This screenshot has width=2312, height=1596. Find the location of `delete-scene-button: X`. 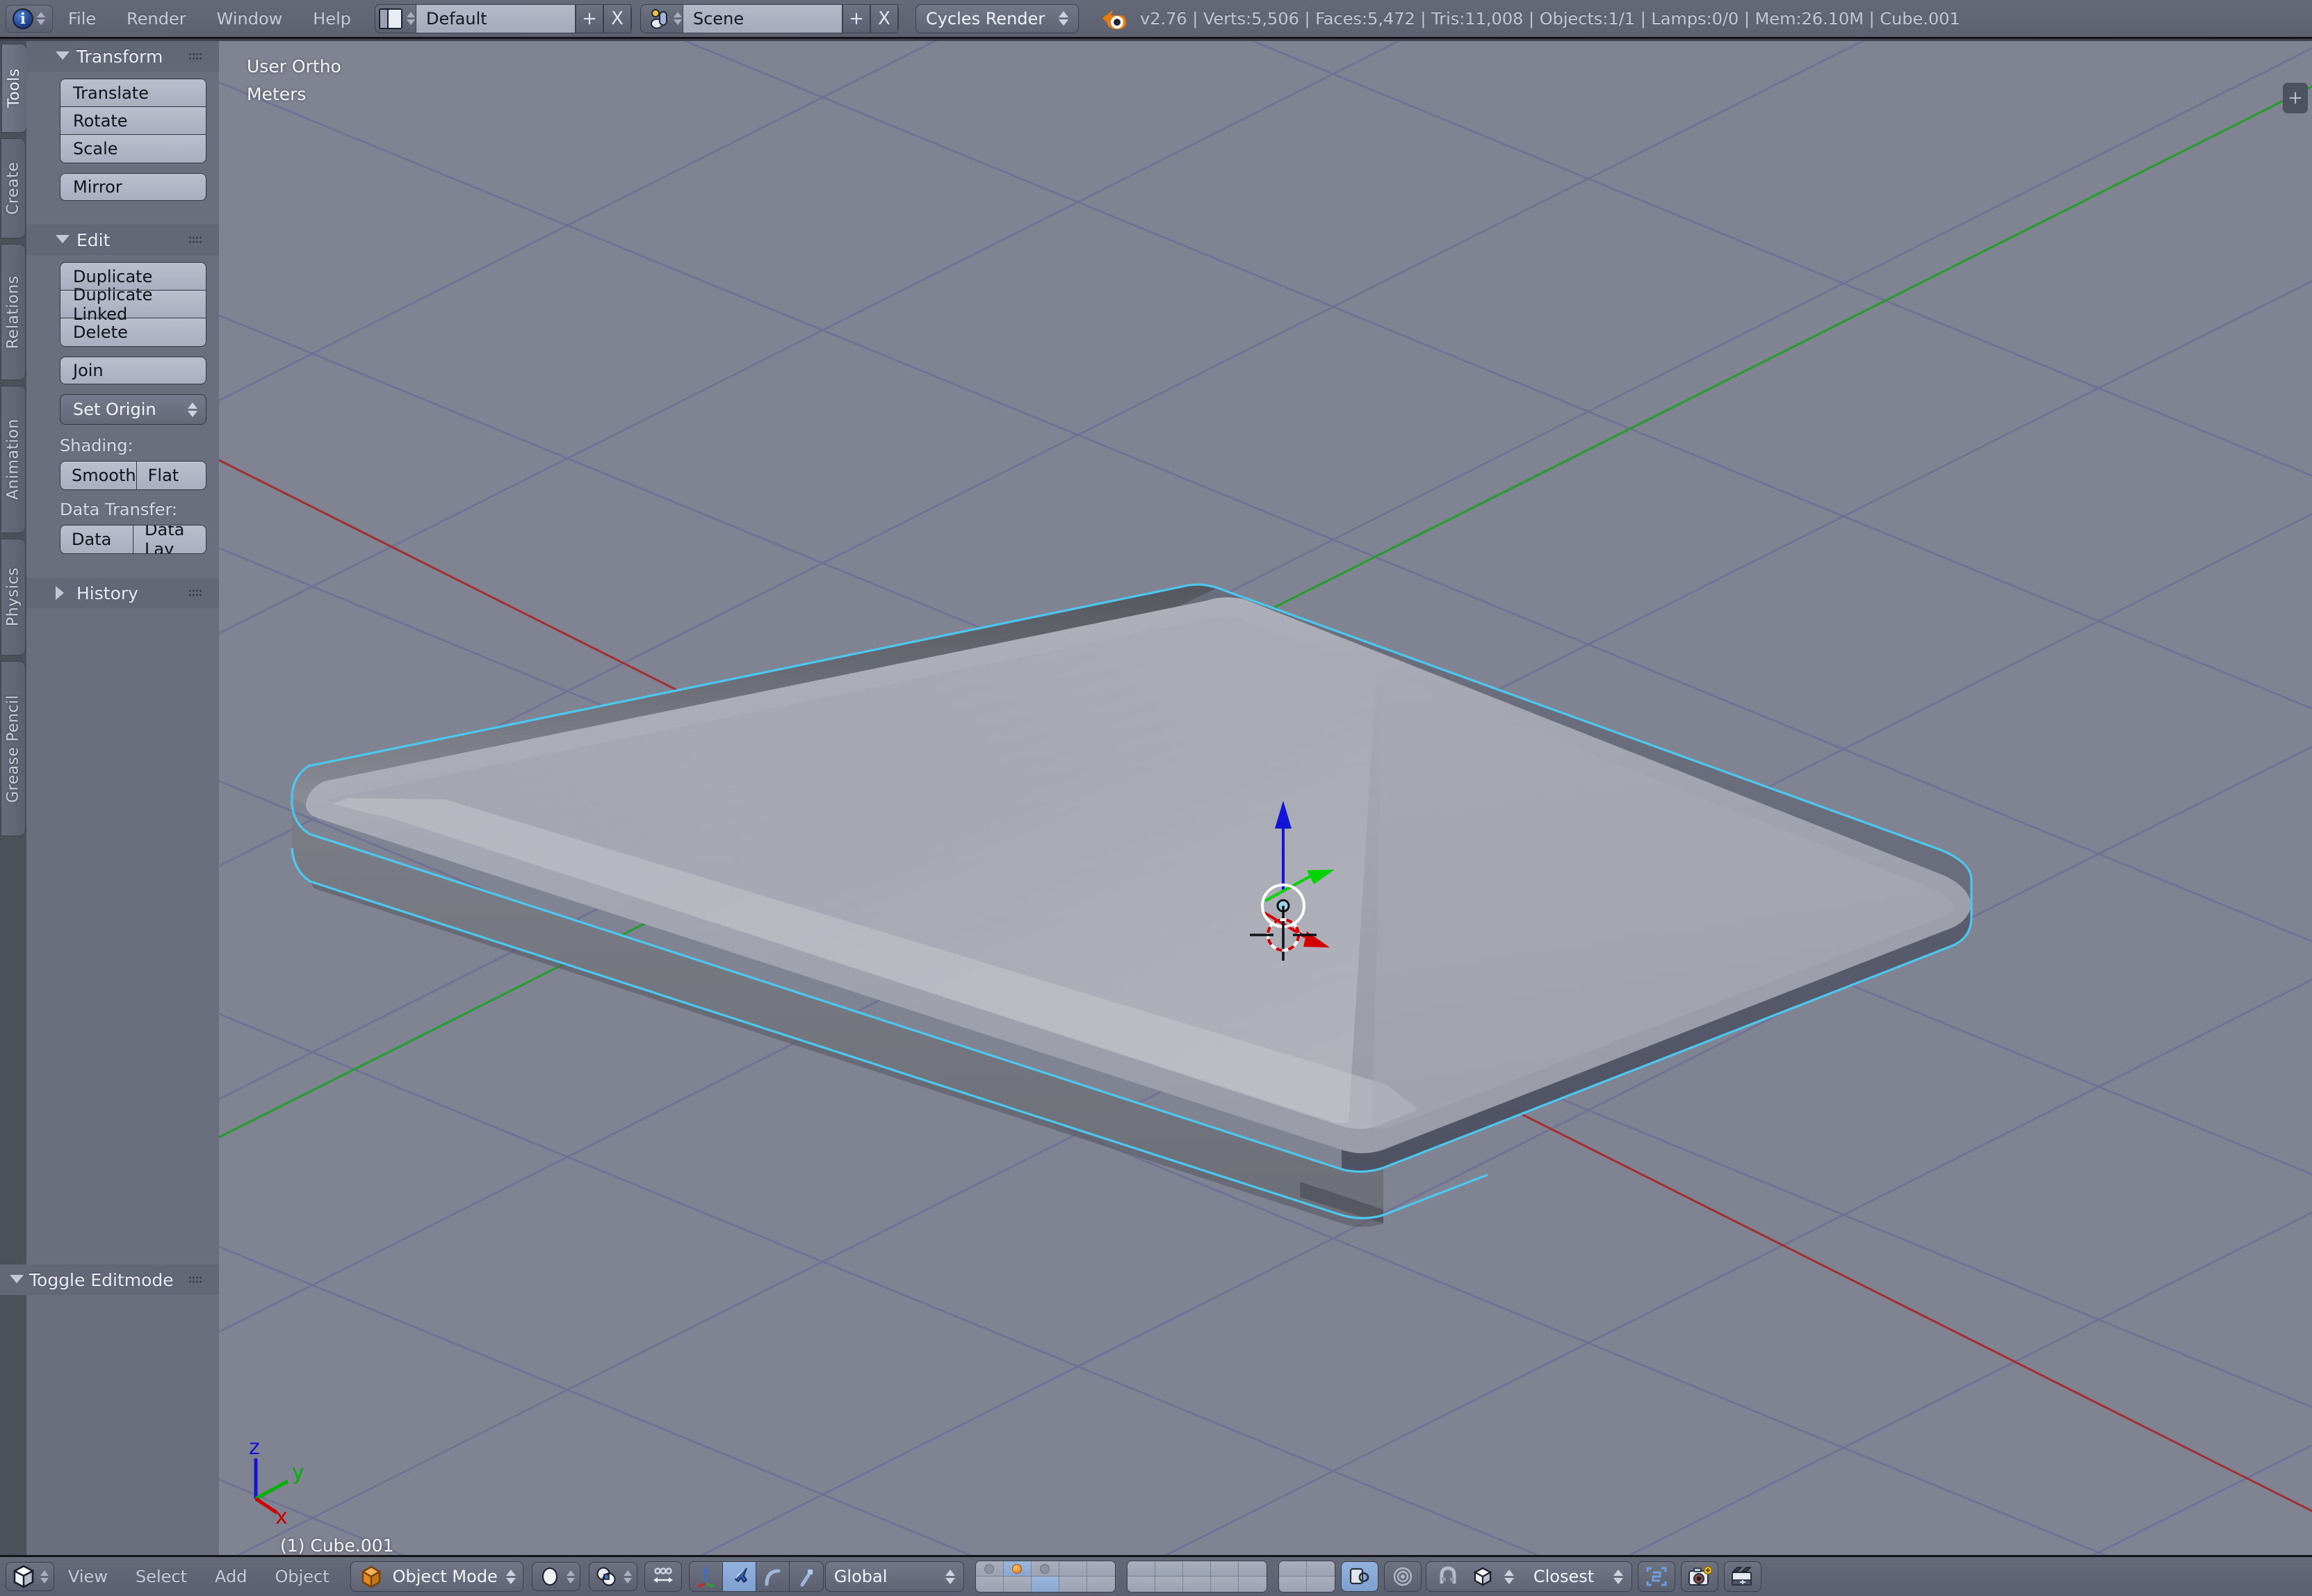

delete-scene-button: X is located at coordinates (884, 18).